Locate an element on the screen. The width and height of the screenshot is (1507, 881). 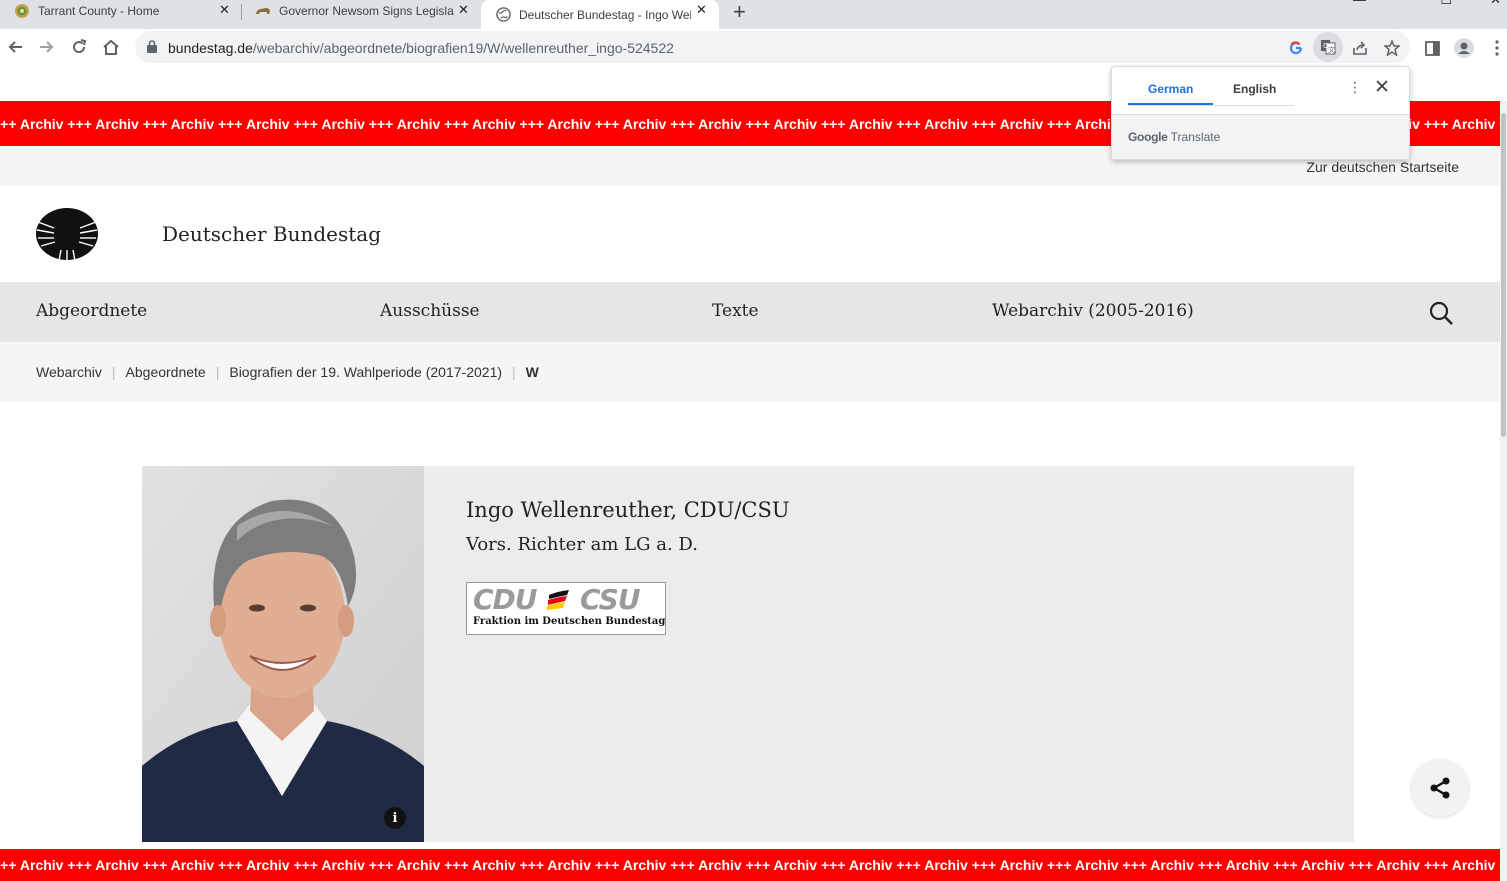
browser-tab-bundestag: Deutscher Bundestag - Ingo Well ✕ is located at coordinates (600, 14).